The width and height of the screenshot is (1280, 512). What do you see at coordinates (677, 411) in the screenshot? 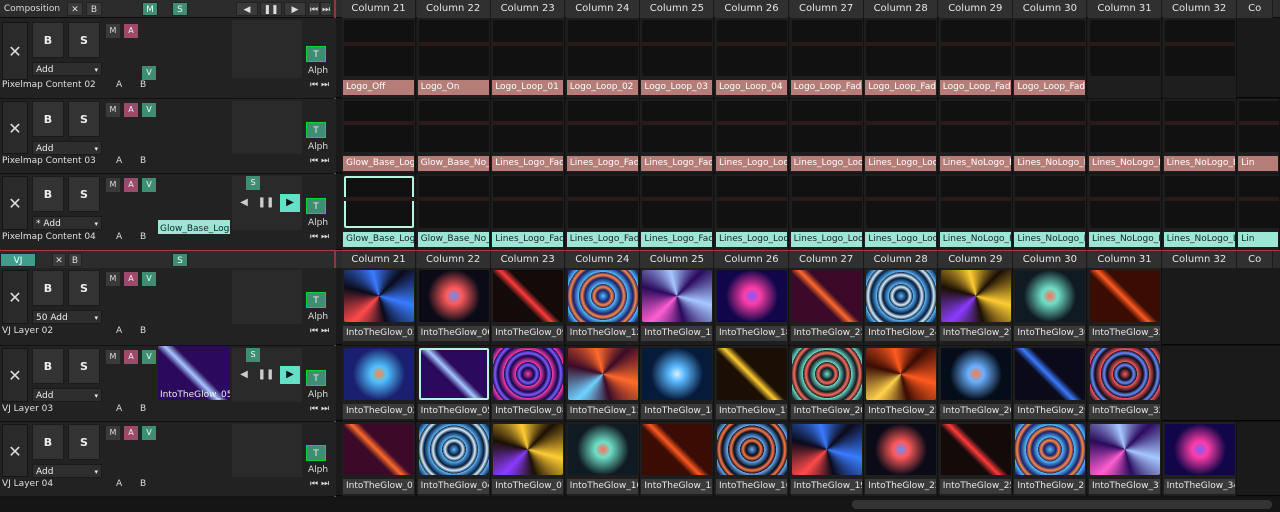
I see `clip-label: IntoTheGlow_14` at bounding box center [677, 411].